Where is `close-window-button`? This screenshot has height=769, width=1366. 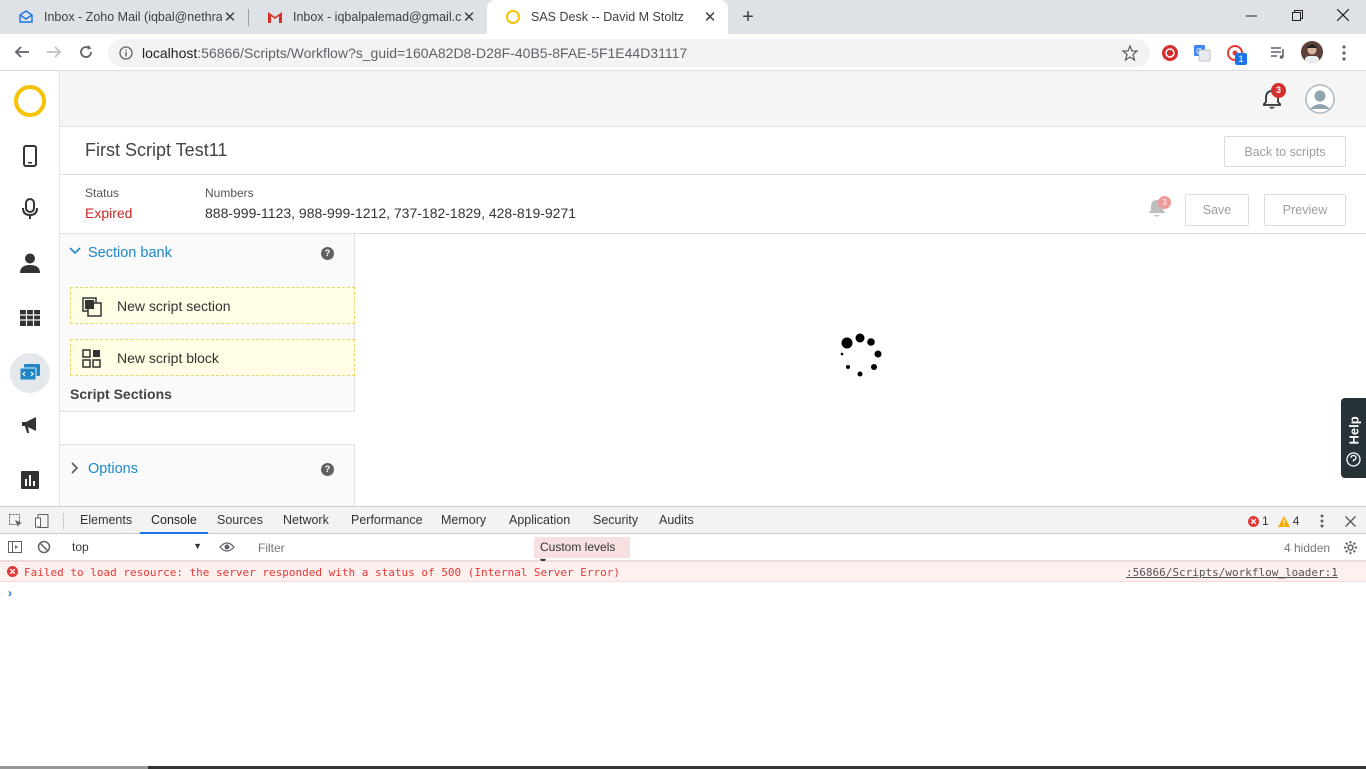 close-window-button is located at coordinates (1343, 15).